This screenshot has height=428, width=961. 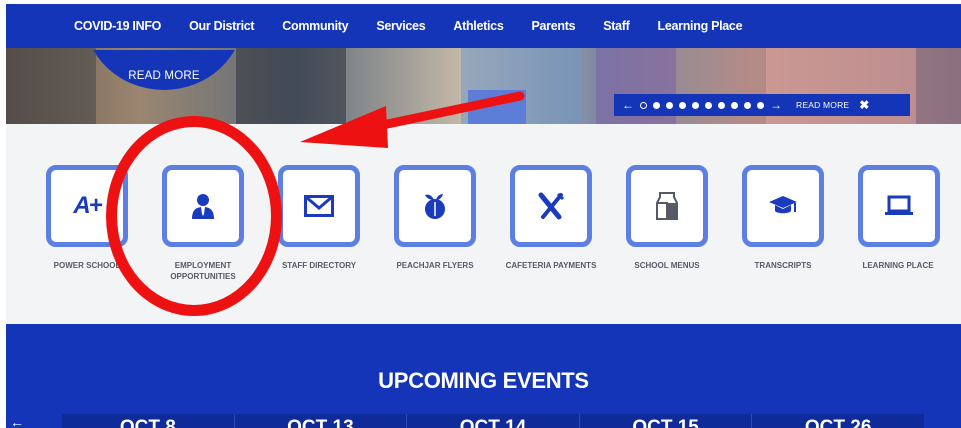 I want to click on events-date-strip: OCT 8 OCT 13 OCT 14 OCT 15 OCT 26, so click(x=493, y=421).